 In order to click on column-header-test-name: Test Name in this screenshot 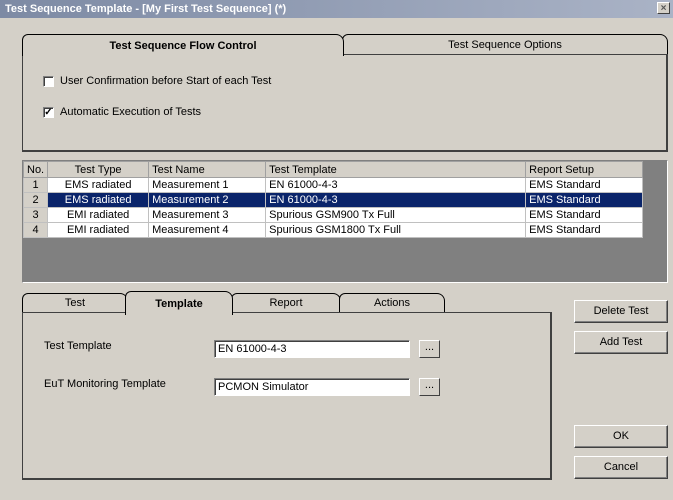, I will do `click(207, 169)`.